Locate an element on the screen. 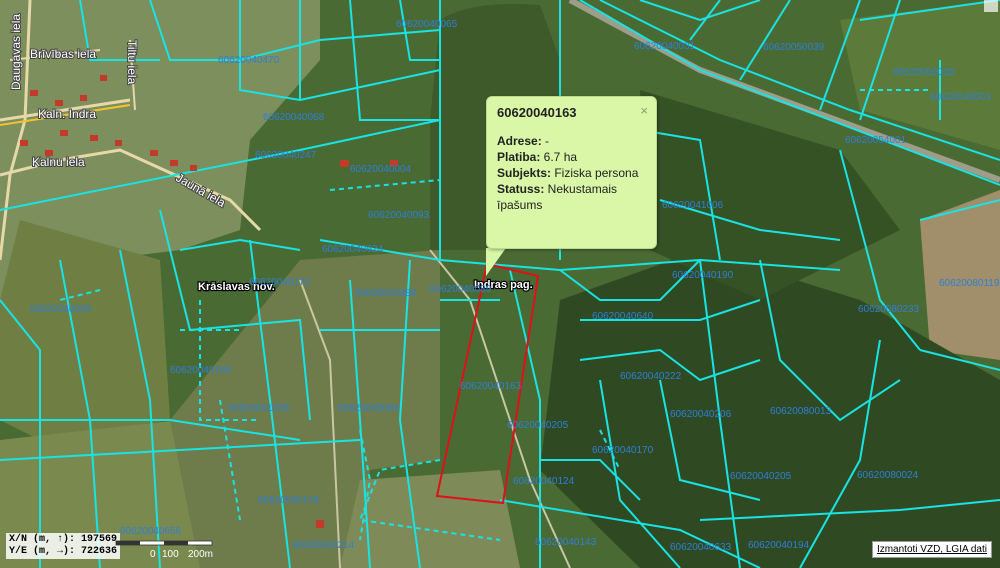 The height and width of the screenshot is (568, 1000). popup-title: 60620040163 is located at coordinates (537, 112).